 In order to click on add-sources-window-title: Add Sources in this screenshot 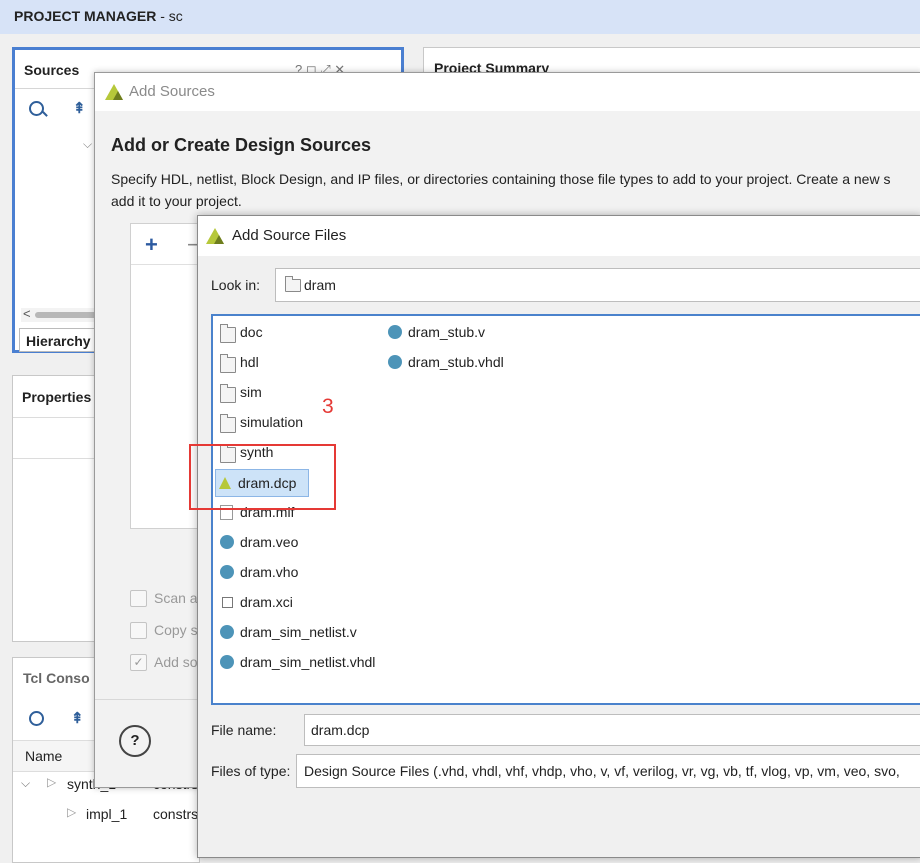, I will do `click(172, 91)`.